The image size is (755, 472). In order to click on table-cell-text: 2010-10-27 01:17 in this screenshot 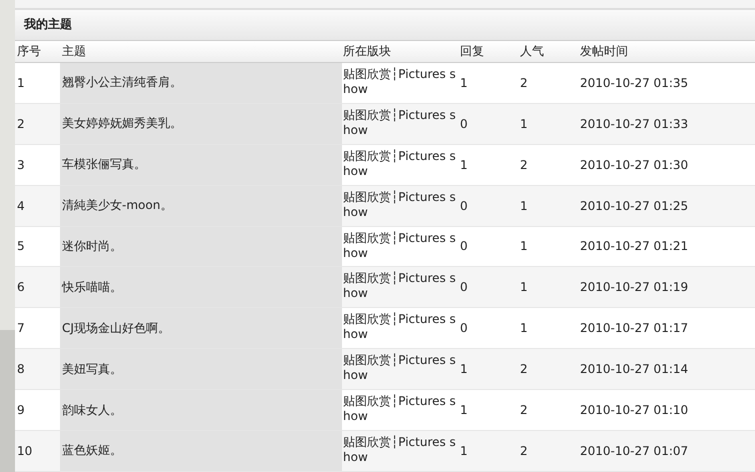, I will do `click(634, 329)`.